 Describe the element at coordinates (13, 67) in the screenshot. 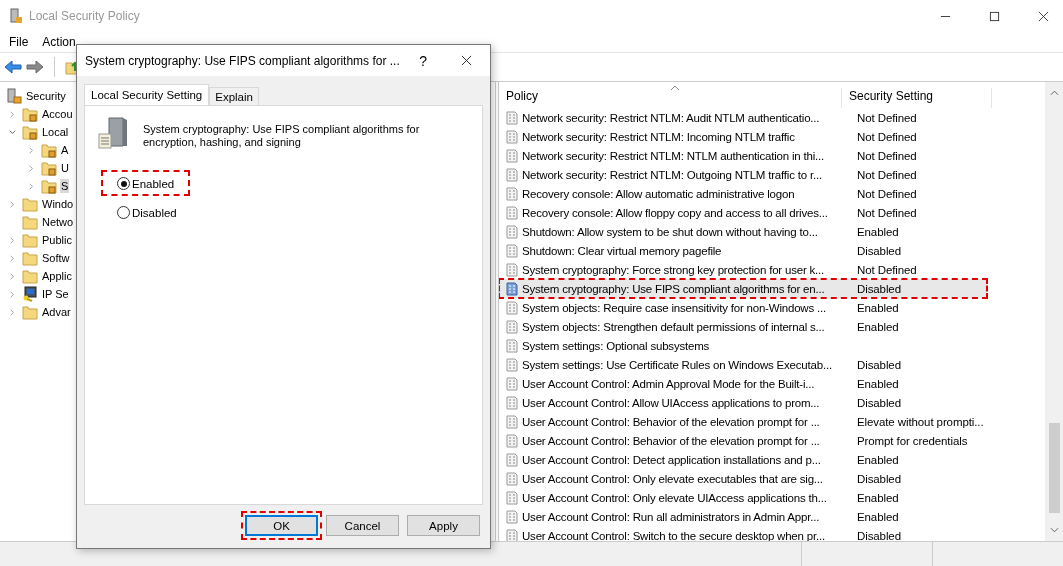

I see `back-arrow-icon` at that location.